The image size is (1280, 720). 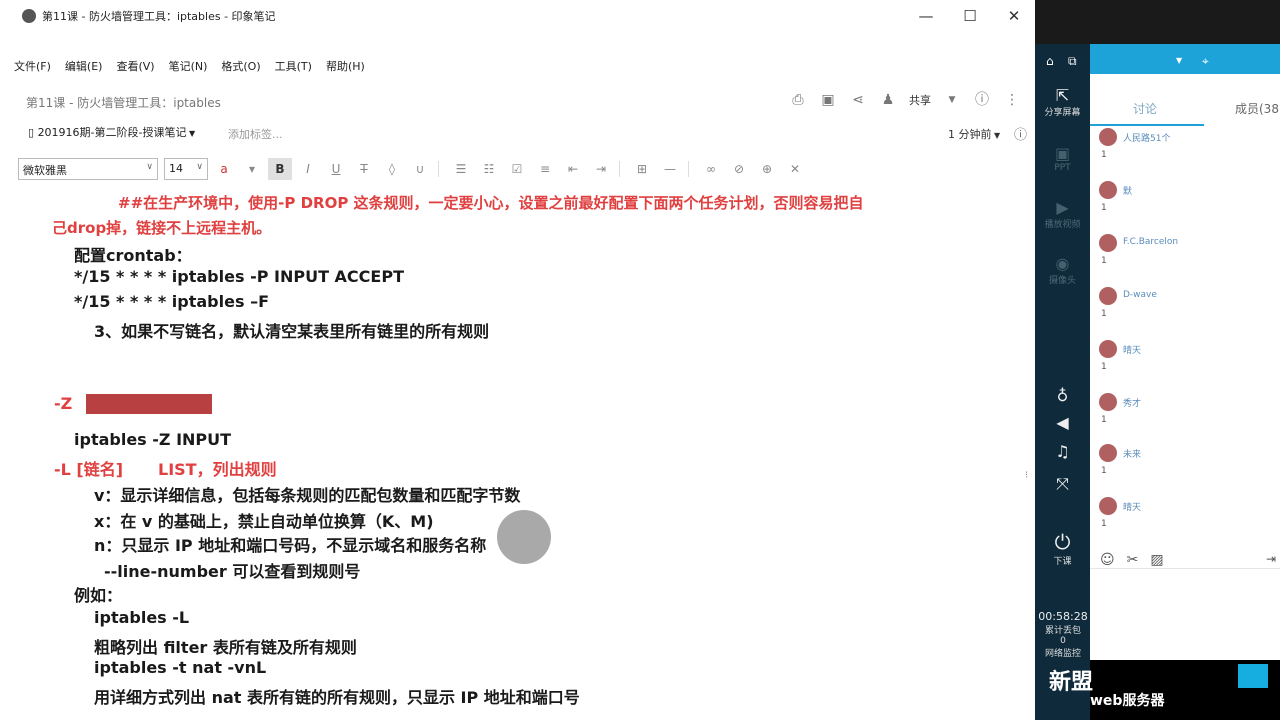 What do you see at coordinates (573, 169) in the screenshot?
I see `outdent-icon: ⇤` at bounding box center [573, 169].